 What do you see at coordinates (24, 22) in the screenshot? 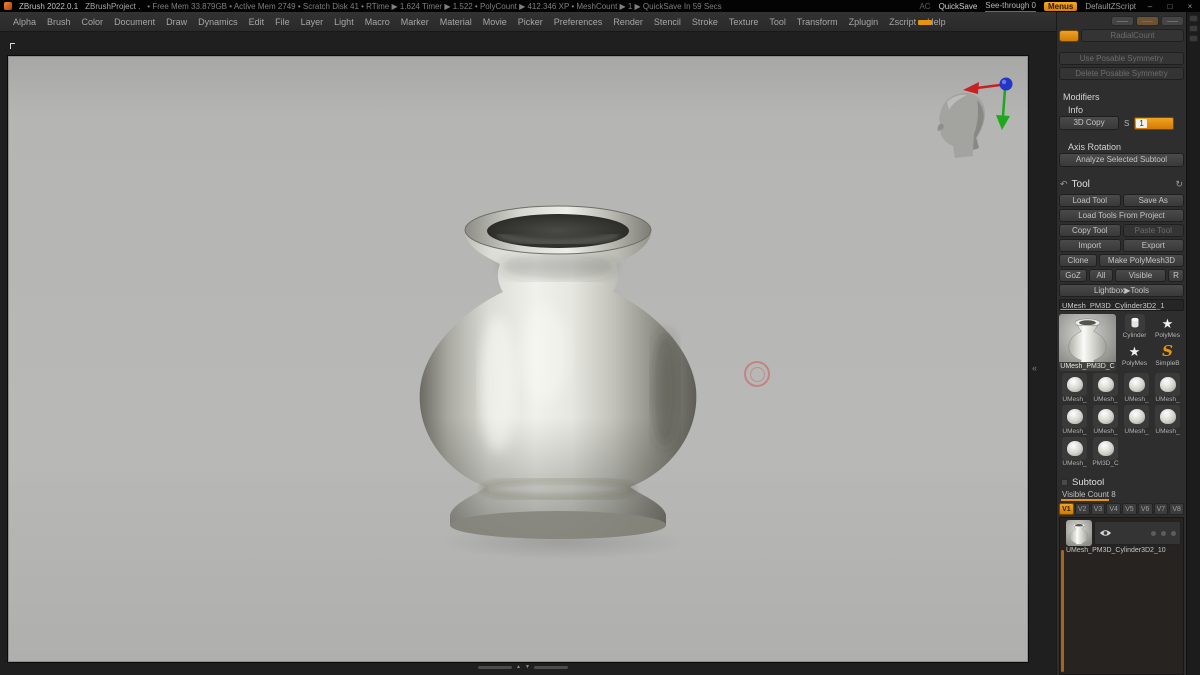
I see `menu-item-alpha: Alpha` at bounding box center [24, 22].